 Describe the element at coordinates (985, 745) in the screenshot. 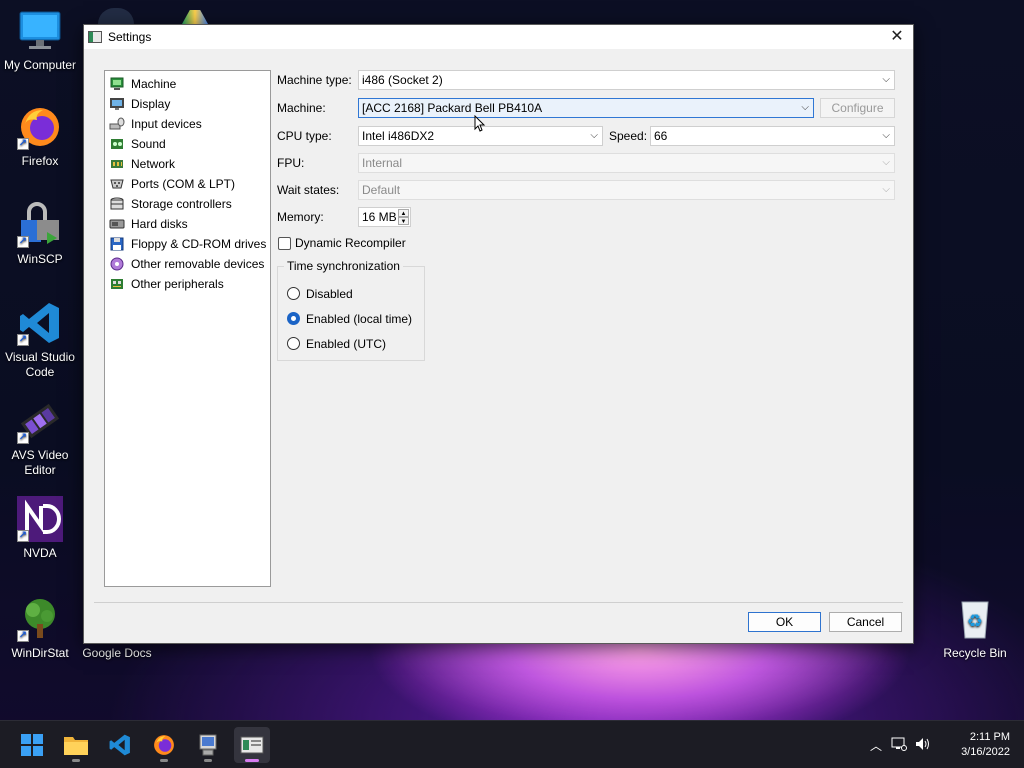

I see `taskbar-clock: 2:11 PM 3/16/2022` at that location.